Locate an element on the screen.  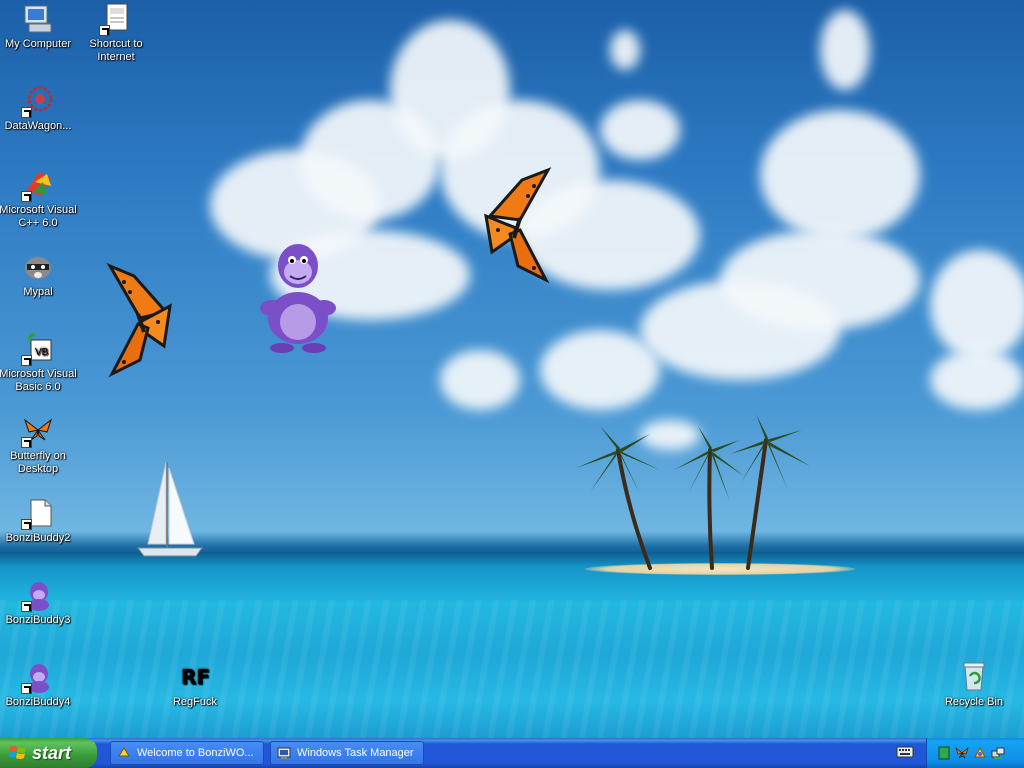
desktop-icon-regfuck: RF RegFuck is located at coordinates (195, 684).